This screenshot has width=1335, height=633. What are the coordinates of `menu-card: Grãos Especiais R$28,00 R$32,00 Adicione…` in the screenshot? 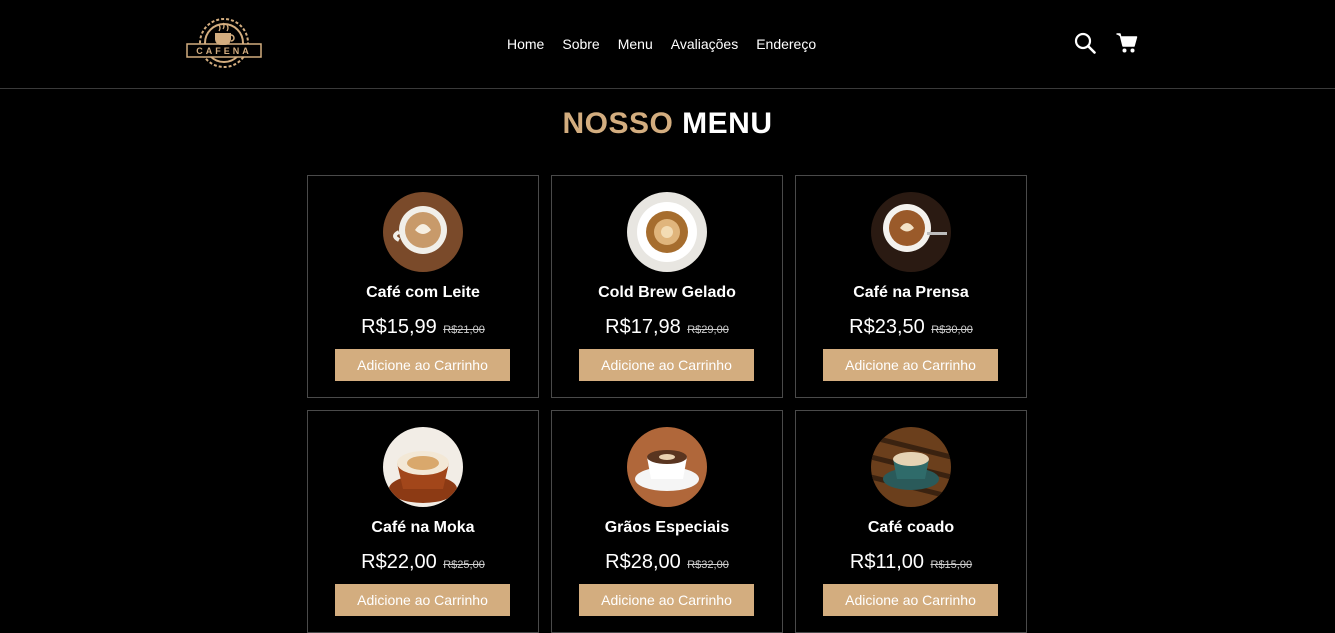 It's located at (667, 521).